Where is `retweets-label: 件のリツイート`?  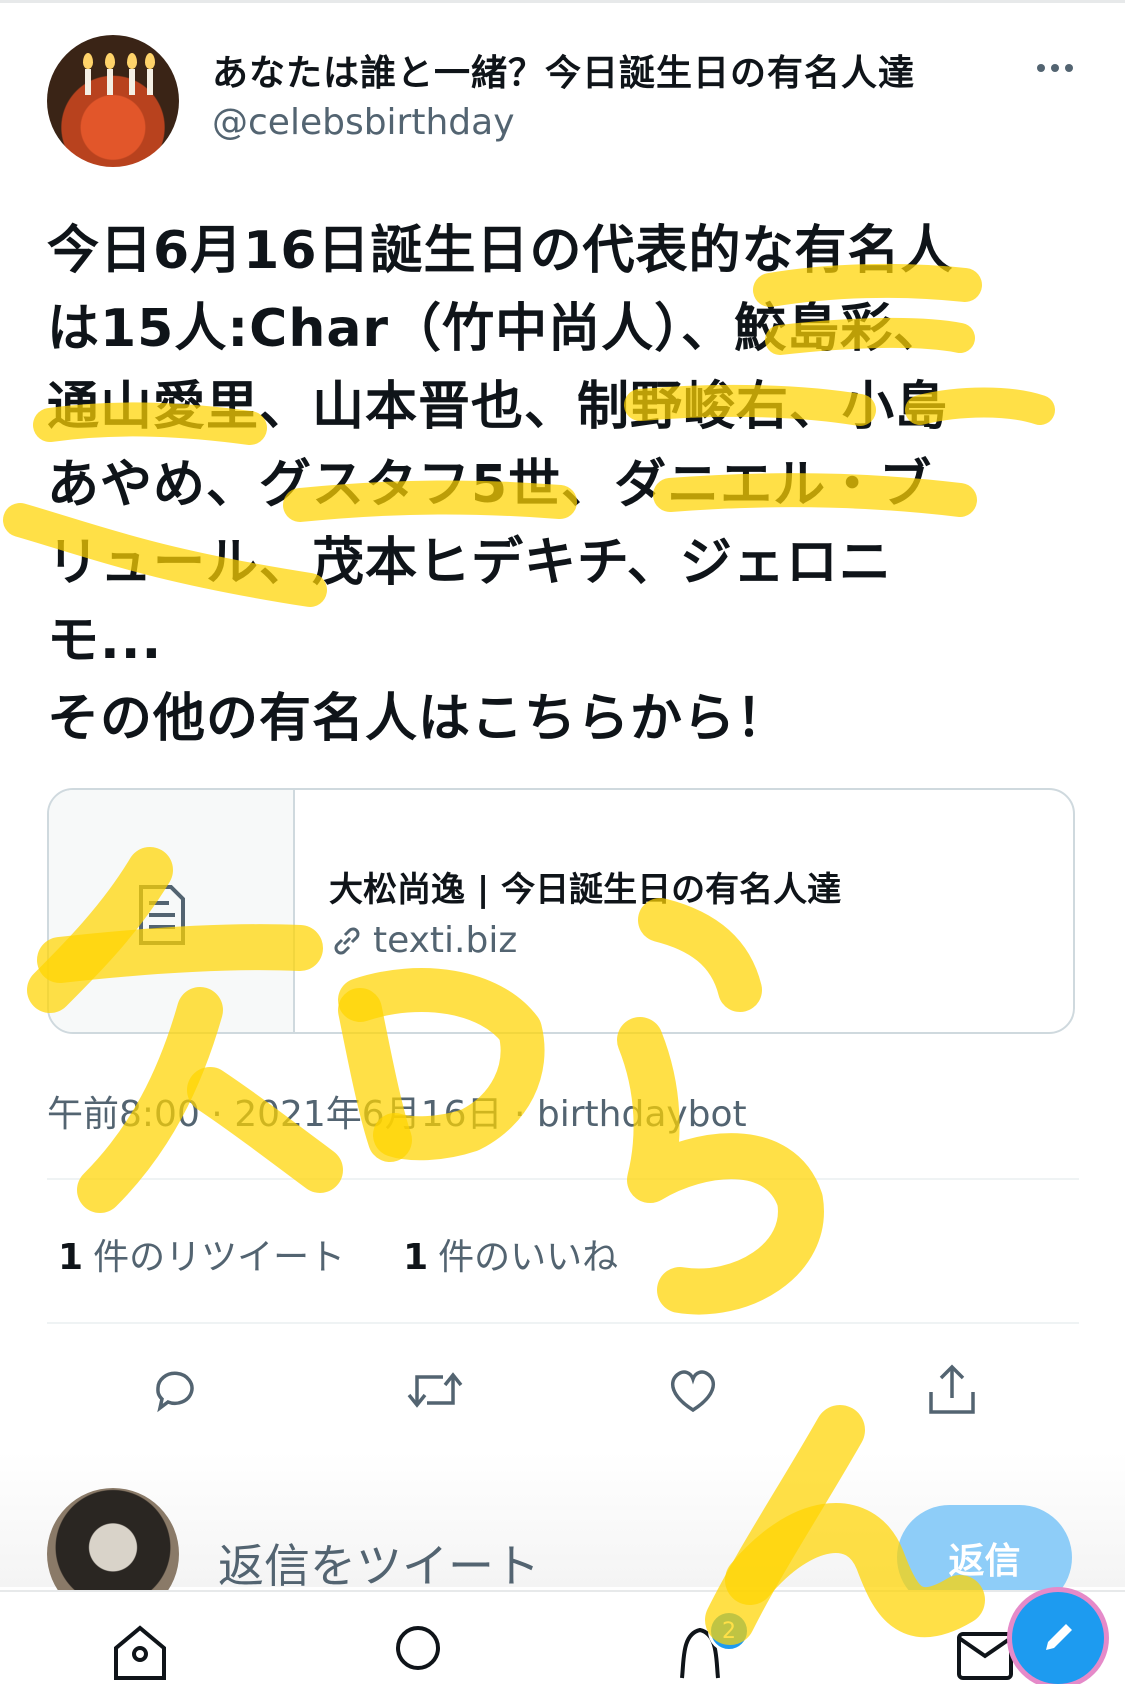 retweets-label: 件のリツイート is located at coordinates (219, 1257).